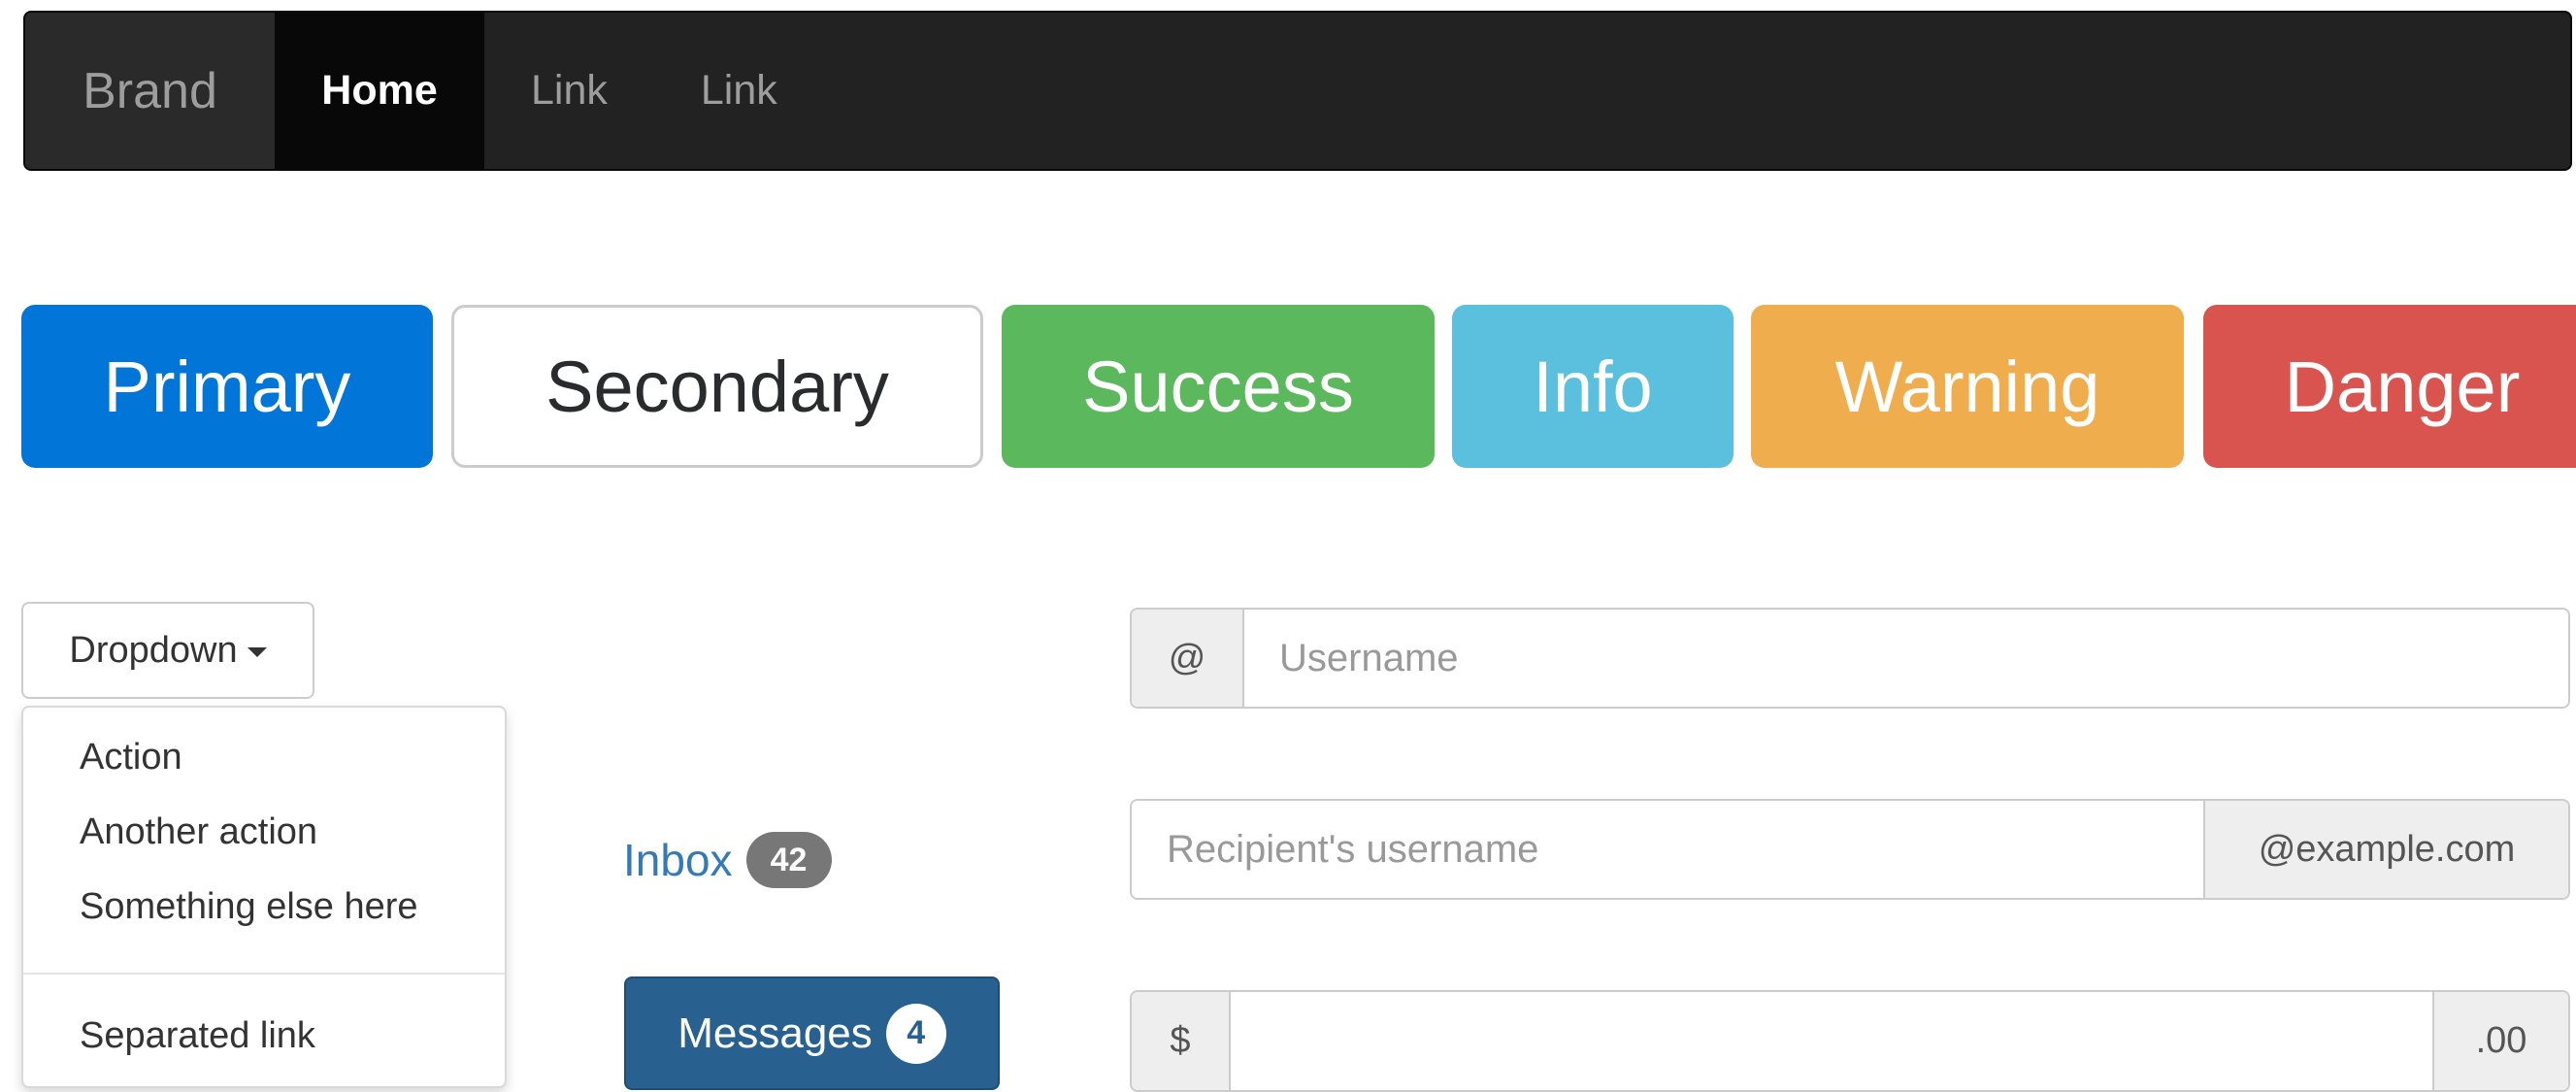  What do you see at coordinates (775, 1033) in the screenshot?
I see `messages-label: Messages` at bounding box center [775, 1033].